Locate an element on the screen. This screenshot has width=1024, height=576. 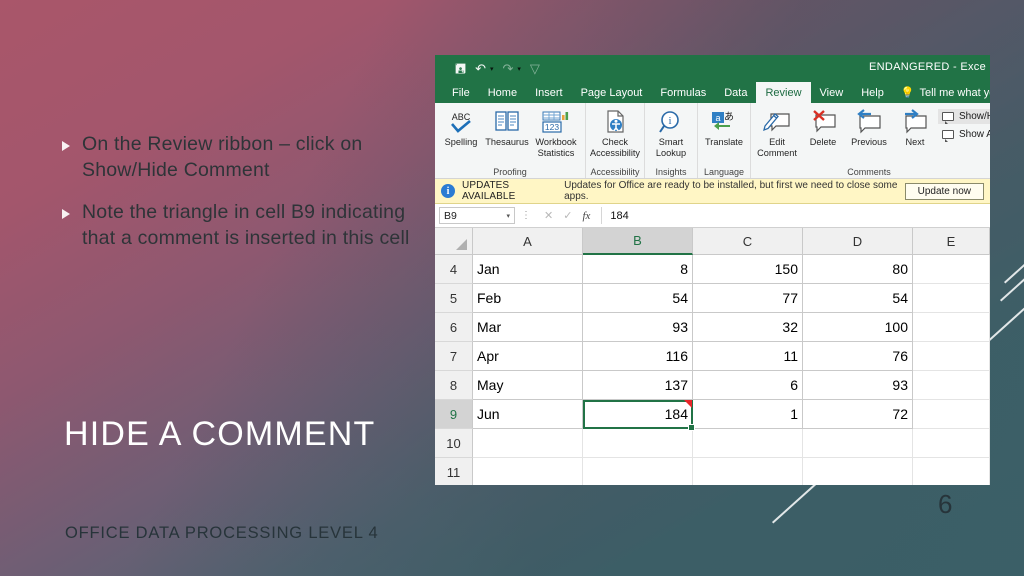
save-icon: 🖪 is located at coordinates (460, 68).